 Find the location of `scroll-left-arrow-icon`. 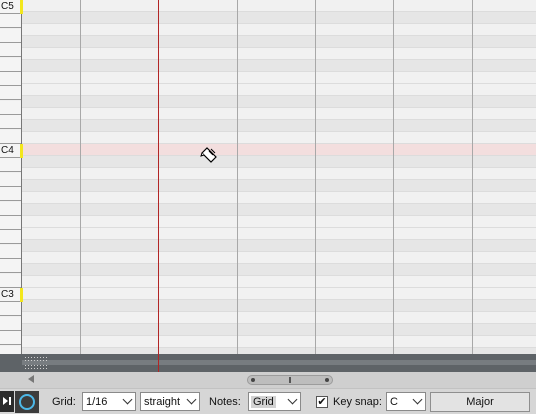

scroll-left-arrow-icon is located at coordinates (31, 379).